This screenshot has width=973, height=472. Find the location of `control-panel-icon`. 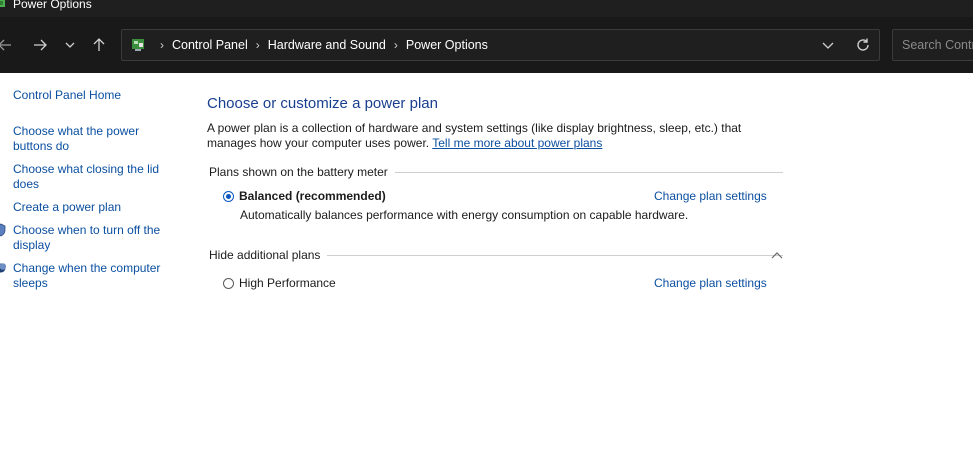

control-panel-icon is located at coordinates (138, 45).